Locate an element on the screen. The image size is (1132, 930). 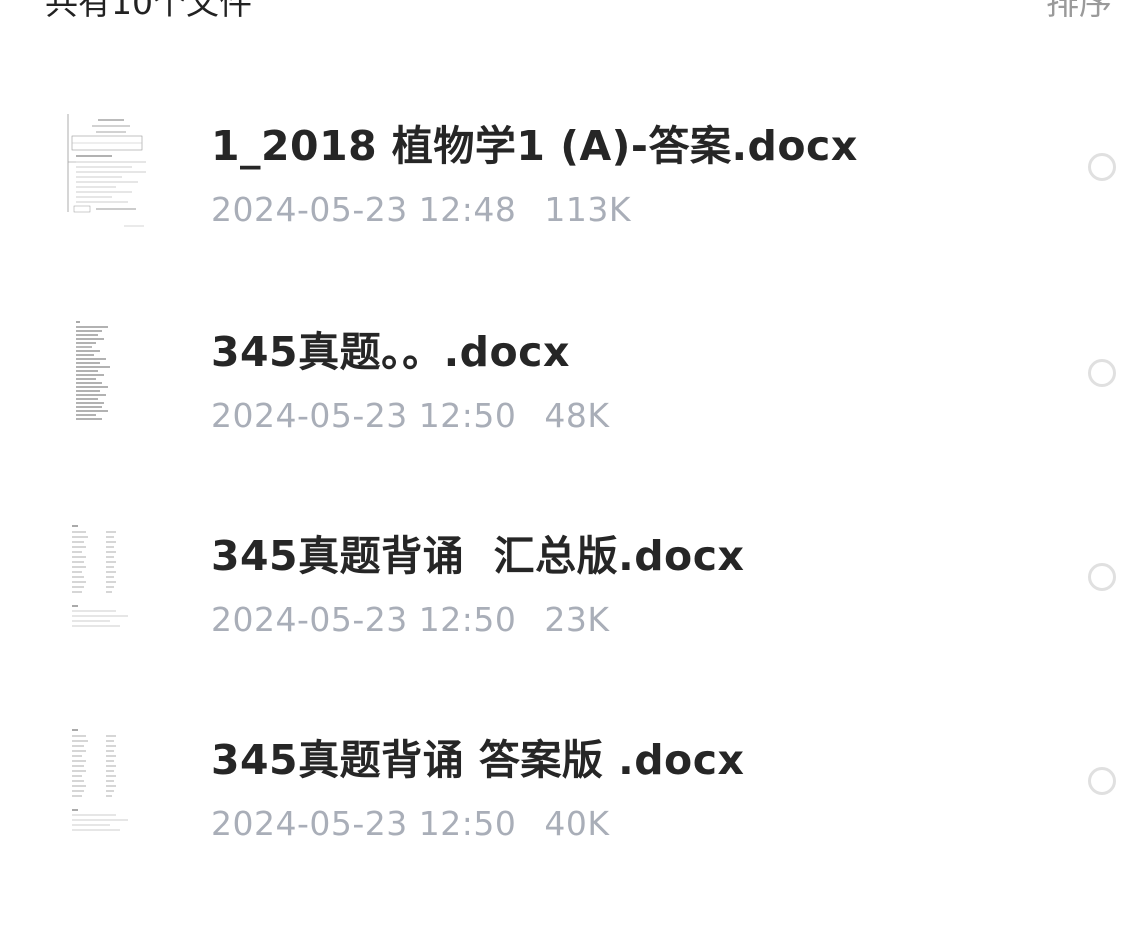
file-name: 345真题背诵 汇总版.docx is located at coordinates (478, 556).